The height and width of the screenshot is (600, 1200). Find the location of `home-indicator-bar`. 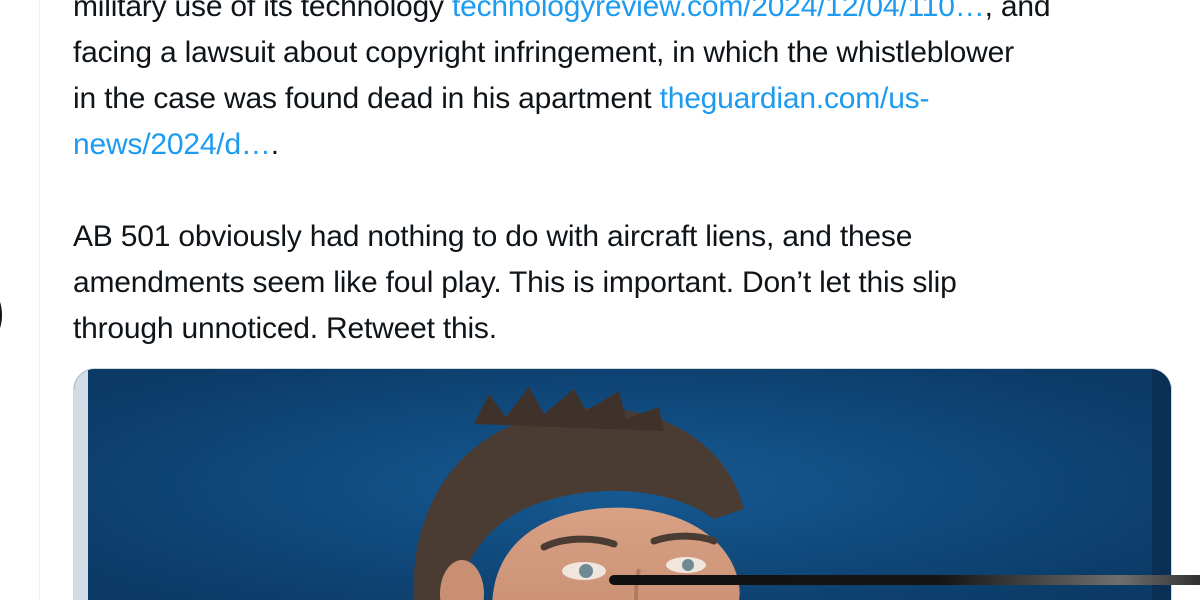

home-indicator-bar is located at coordinates (904, 580).